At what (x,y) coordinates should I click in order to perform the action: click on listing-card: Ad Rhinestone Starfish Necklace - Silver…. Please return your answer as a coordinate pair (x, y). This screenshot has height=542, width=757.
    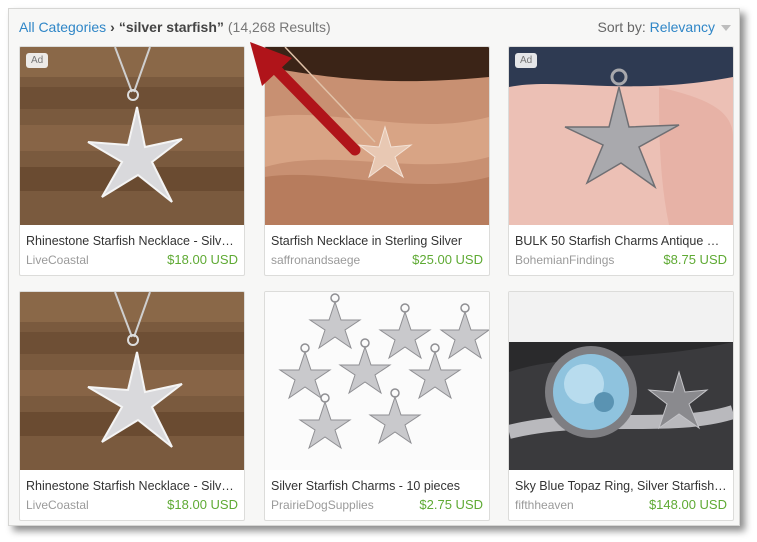
    Looking at the image, I should click on (132, 161).